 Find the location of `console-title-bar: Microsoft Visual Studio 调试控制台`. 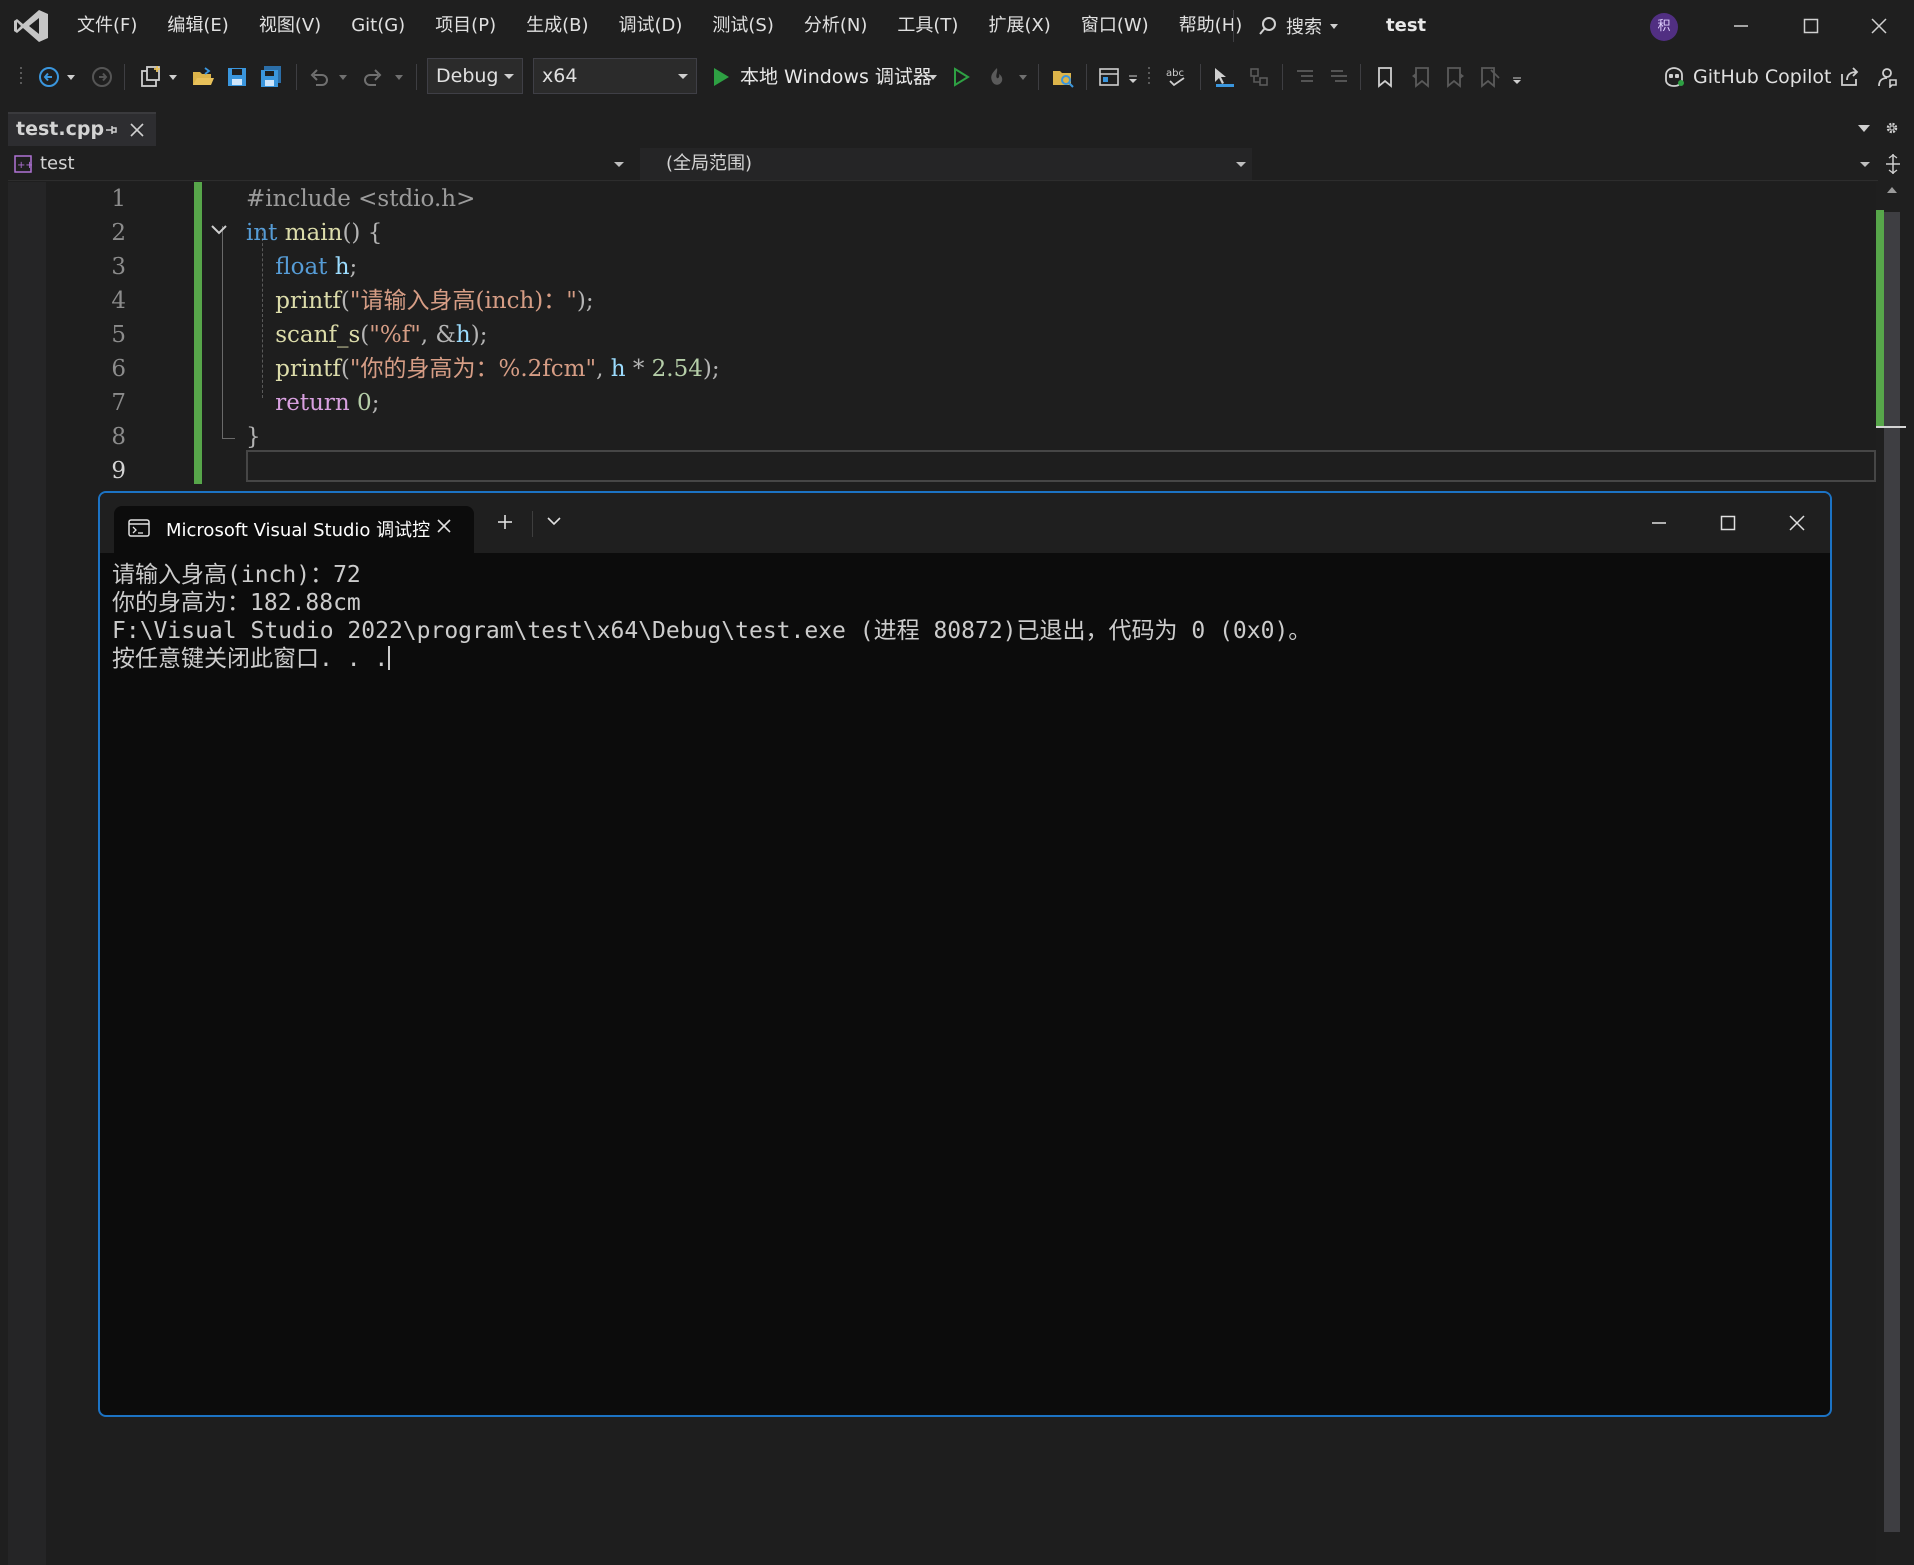

console-title-bar: Microsoft Visual Studio 调试控制台 is located at coordinates (965, 523).